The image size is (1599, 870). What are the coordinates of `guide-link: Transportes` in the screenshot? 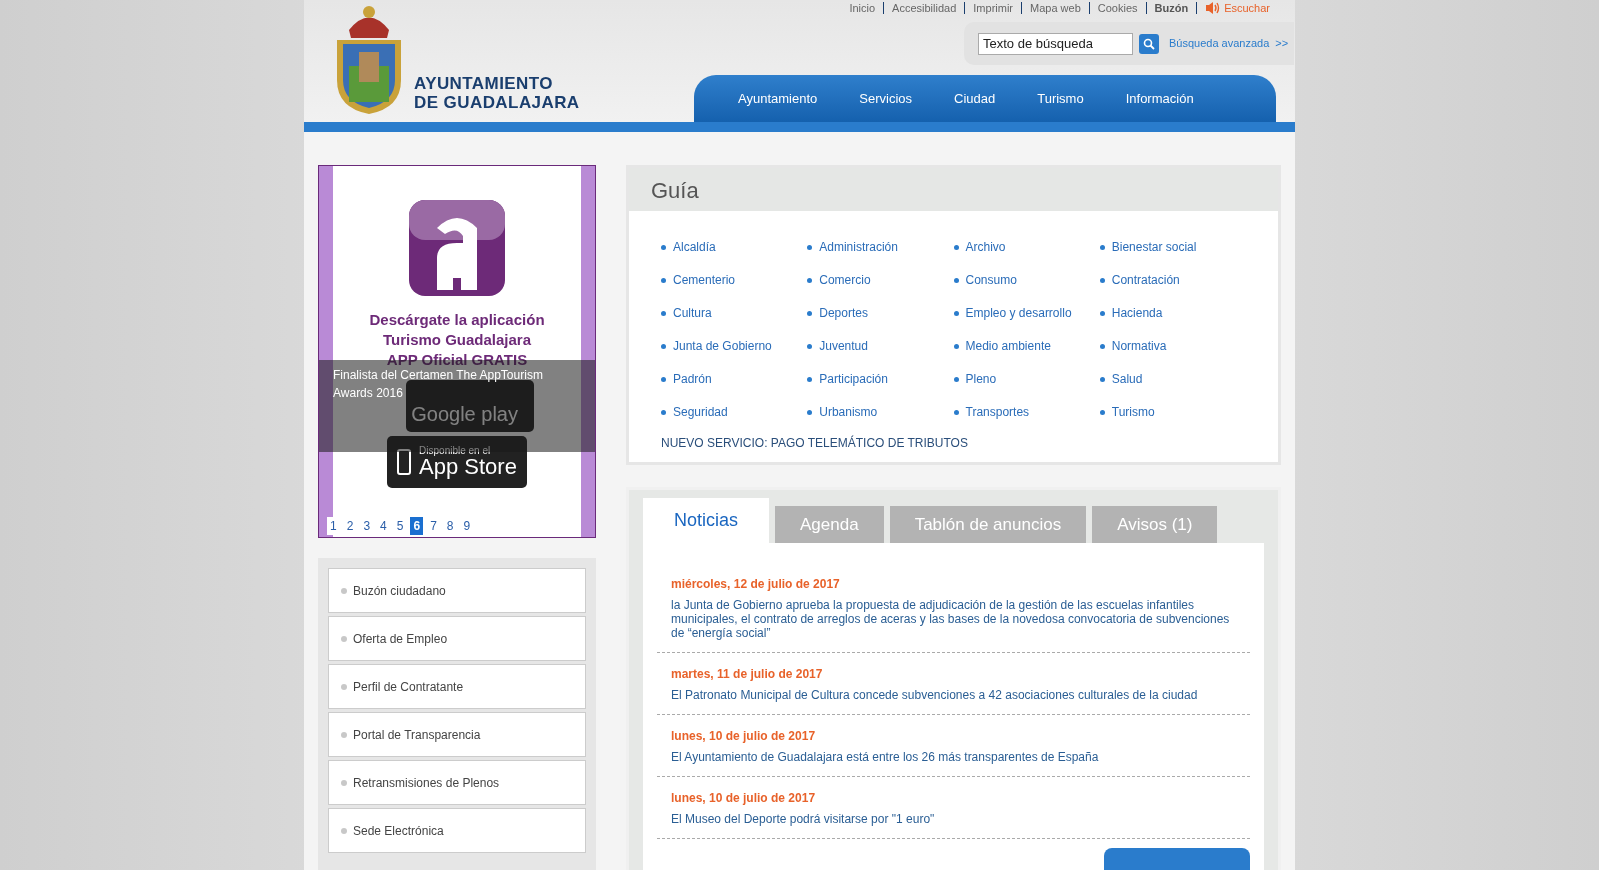 It's located at (997, 412).